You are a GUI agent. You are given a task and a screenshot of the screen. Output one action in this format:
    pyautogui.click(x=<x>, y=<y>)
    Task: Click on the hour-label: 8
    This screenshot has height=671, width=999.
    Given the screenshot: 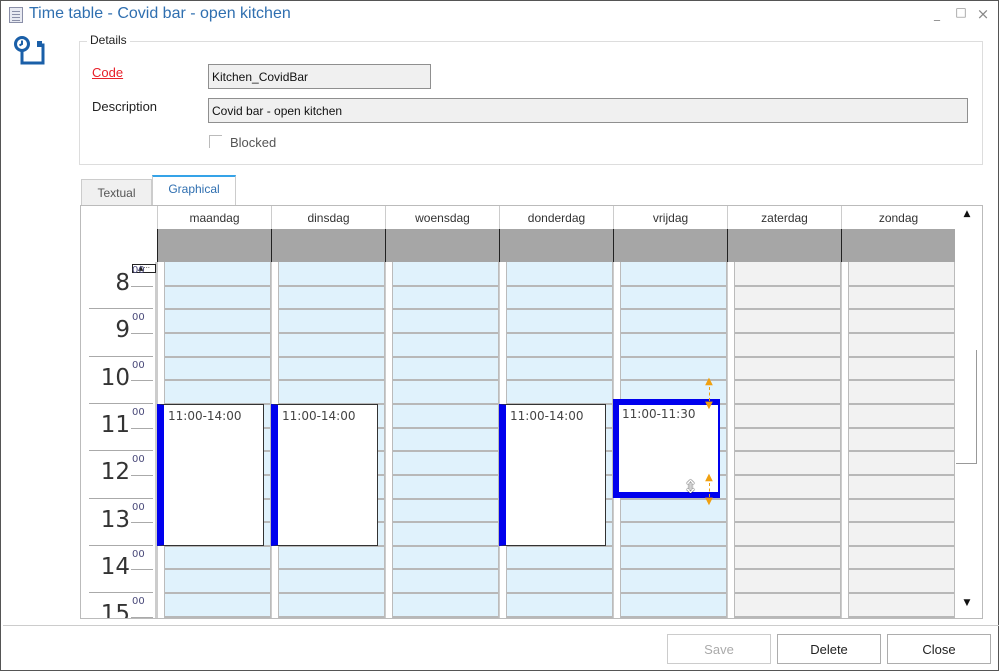 What is the action you would take?
    pyautogui.click(x=122, y=283)
    